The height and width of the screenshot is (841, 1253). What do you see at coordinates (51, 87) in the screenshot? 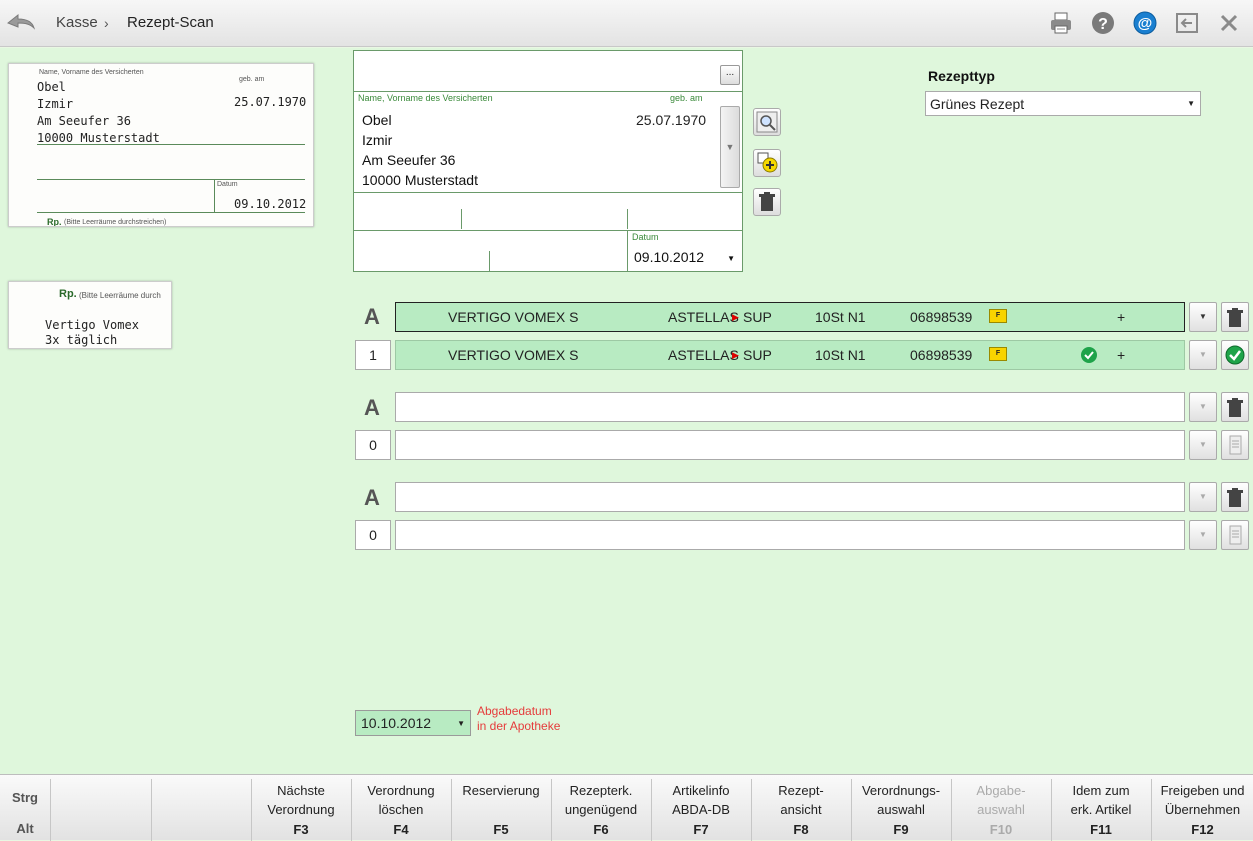
I see `scan-line: Obel` at bounding box center [51, 87].